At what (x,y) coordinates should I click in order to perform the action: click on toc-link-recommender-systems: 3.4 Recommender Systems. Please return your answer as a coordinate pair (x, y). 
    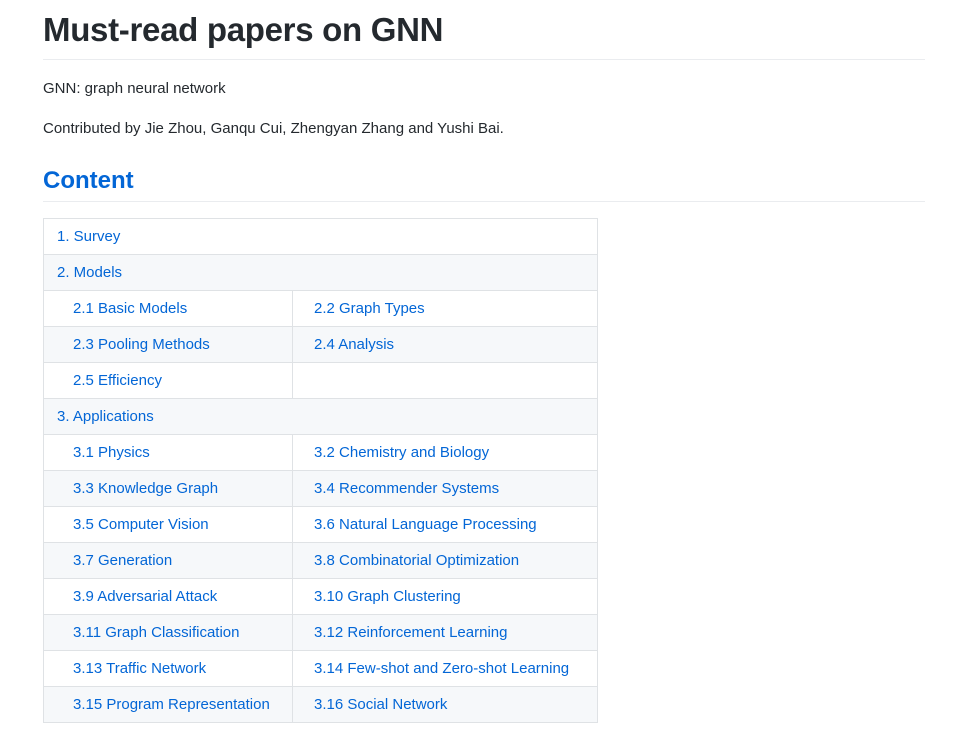
    Looking at the image, I should click on (406, 488).